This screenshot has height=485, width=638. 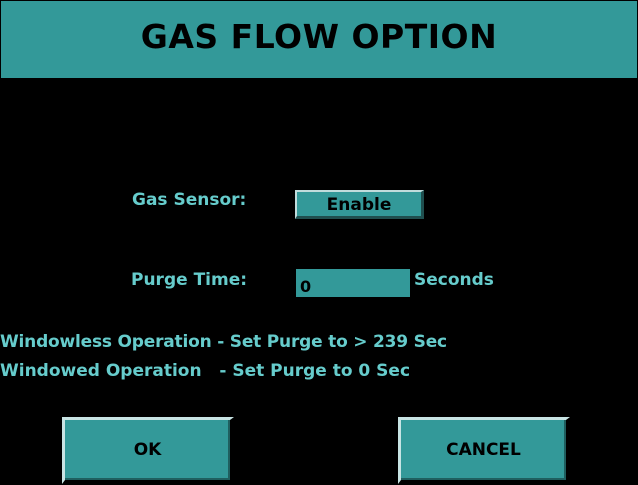 I want to click on window-title: GAS FLOW OPTION, so click(x=319, y=36).